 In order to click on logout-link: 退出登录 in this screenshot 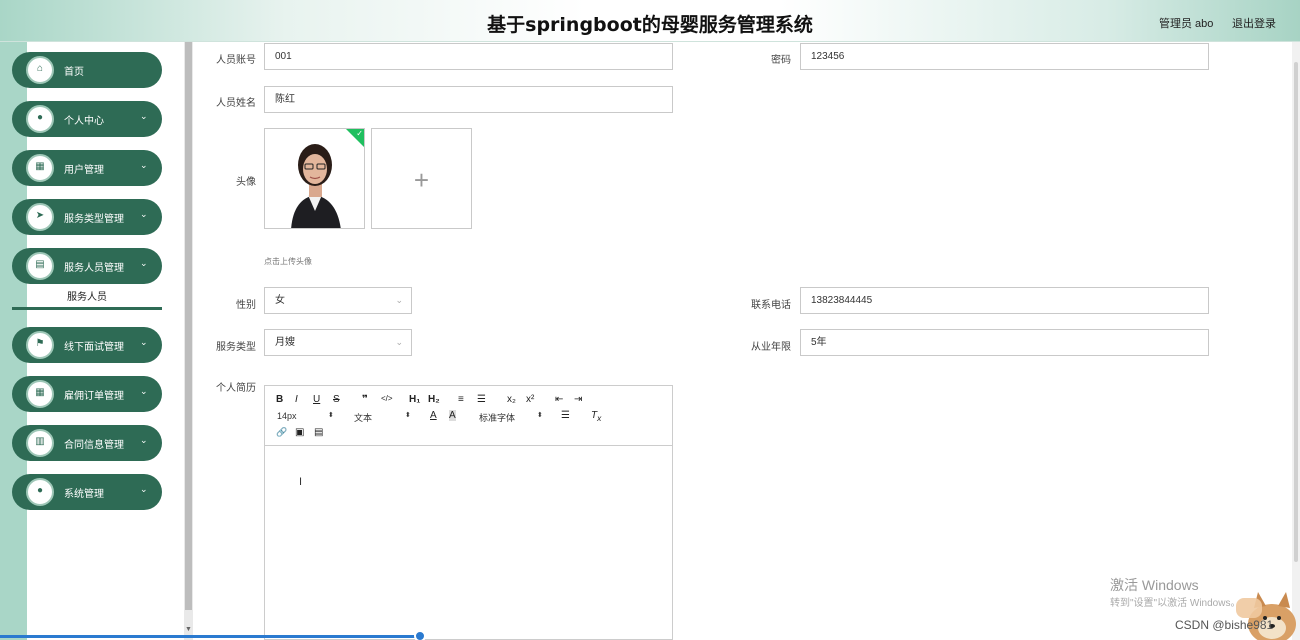, I will do `click(1254, 23)`.